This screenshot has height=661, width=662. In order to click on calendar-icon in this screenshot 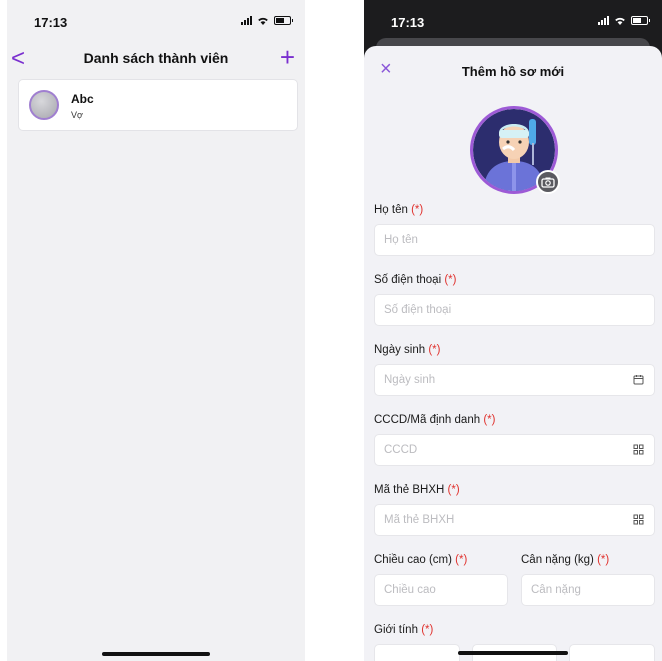, I will do `click(638, 379)`.